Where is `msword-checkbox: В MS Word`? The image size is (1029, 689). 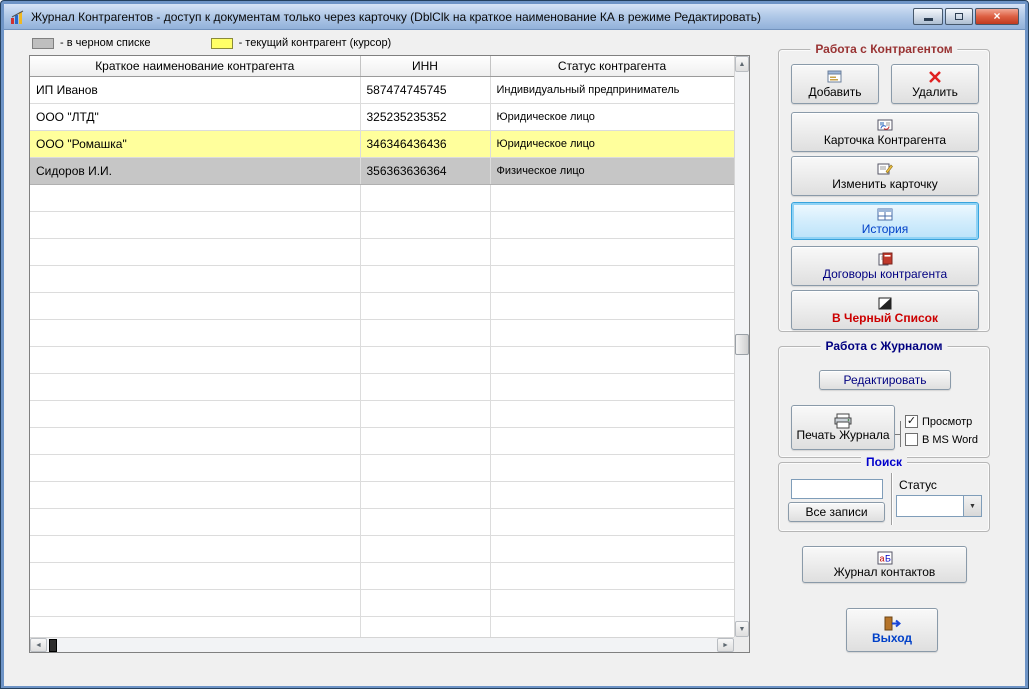 msword-checkbox: В MS Word is located at coordinates (941, 439).